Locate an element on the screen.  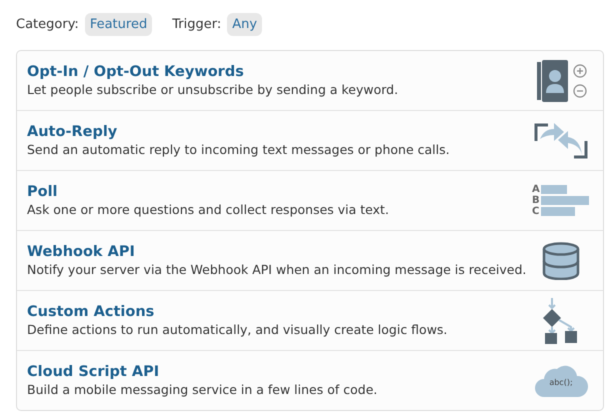
service-title: Poll is located at coordinates (42, 192).